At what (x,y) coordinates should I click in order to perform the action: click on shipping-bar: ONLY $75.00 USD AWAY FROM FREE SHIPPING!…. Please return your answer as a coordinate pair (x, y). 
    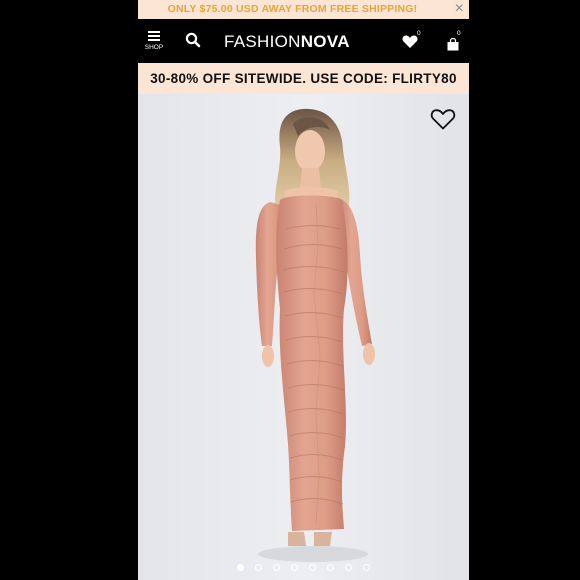
    Looking at the image, I should click on (303, 9).